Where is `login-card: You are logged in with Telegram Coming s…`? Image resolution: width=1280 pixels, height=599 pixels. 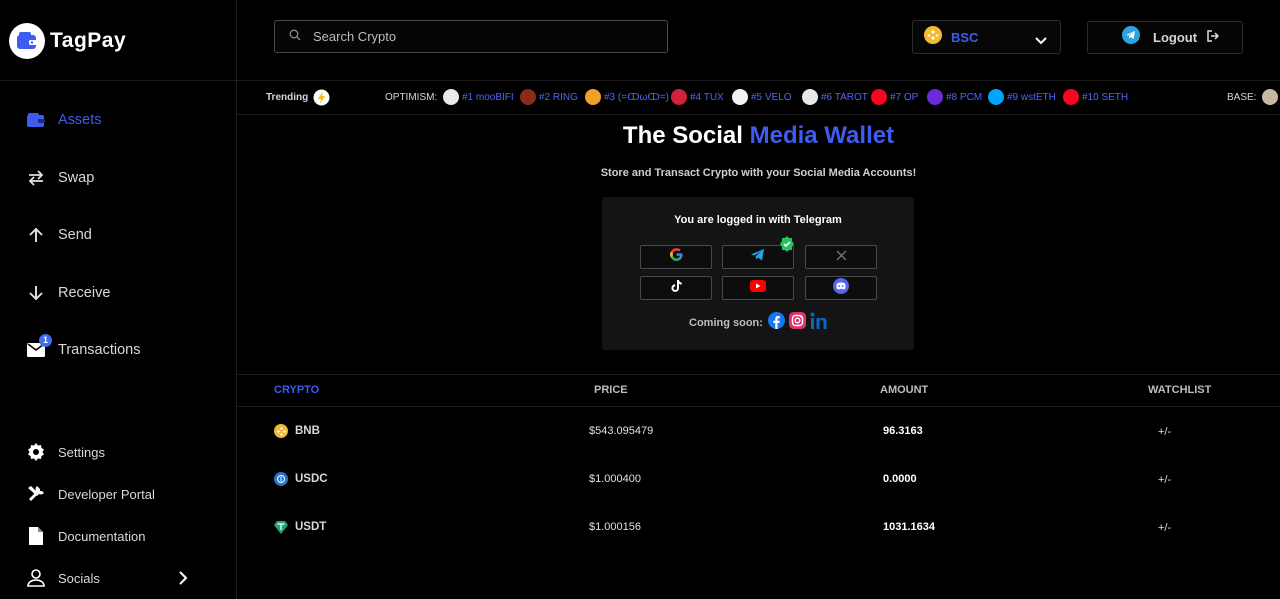
login-card: You are logged in with Telegram Coming s… is located at coordinates (758, 273).